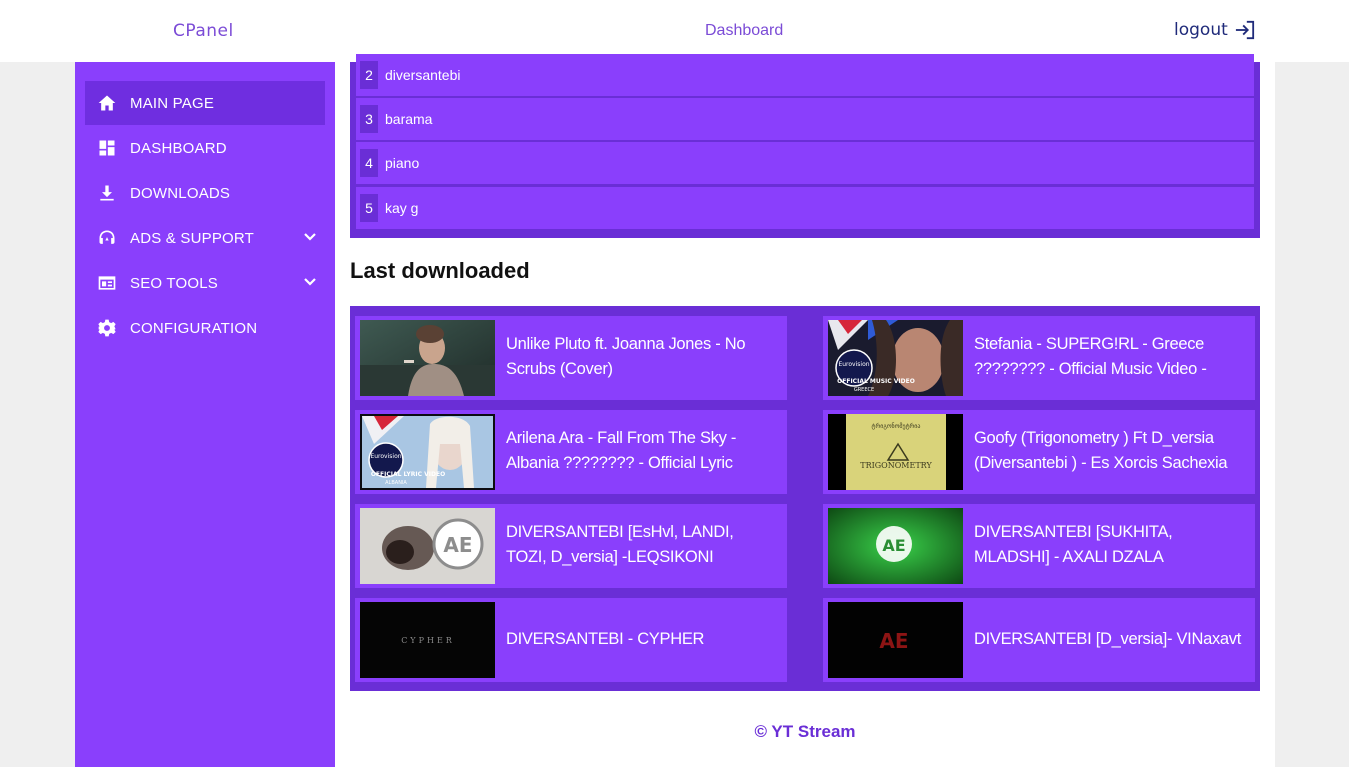 This screenshot has width=1349, height=767. Describe the element at coordinates (805, 119) in the screenshot. I see `list-item: 3 barama` at that location.